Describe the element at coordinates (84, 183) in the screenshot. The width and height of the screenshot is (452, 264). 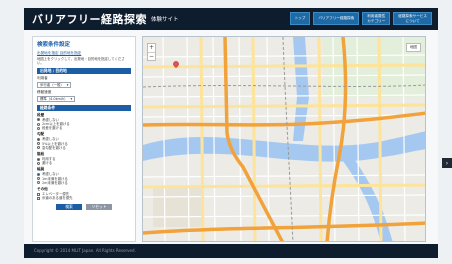
I see `condition-option: 2m未満を避ける` at that location.